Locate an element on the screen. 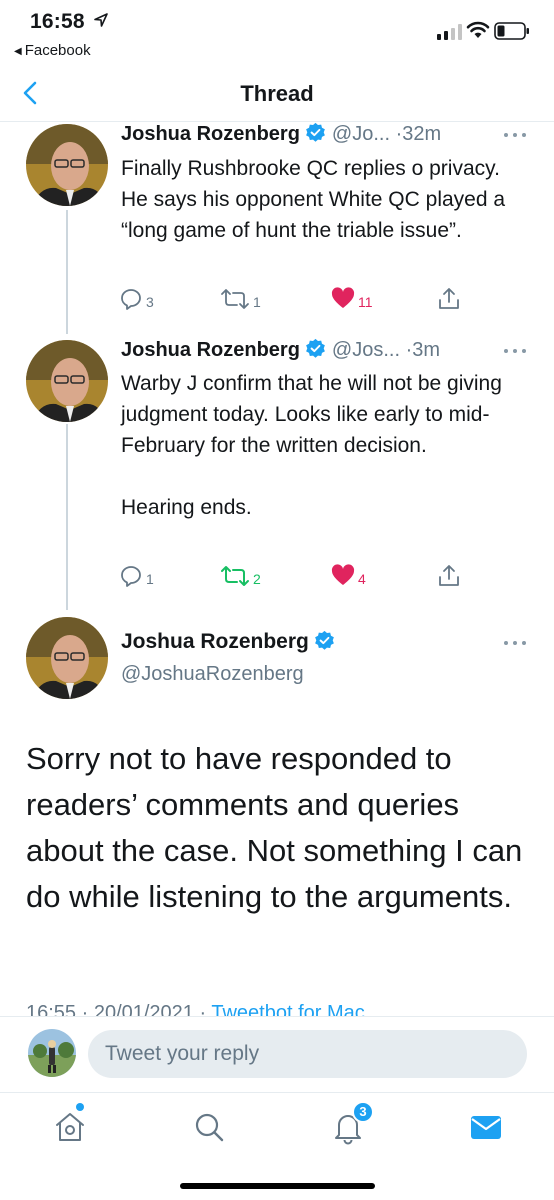  status-bar: 16:58 ◀ Facebook is located at coordinates (277, 33).